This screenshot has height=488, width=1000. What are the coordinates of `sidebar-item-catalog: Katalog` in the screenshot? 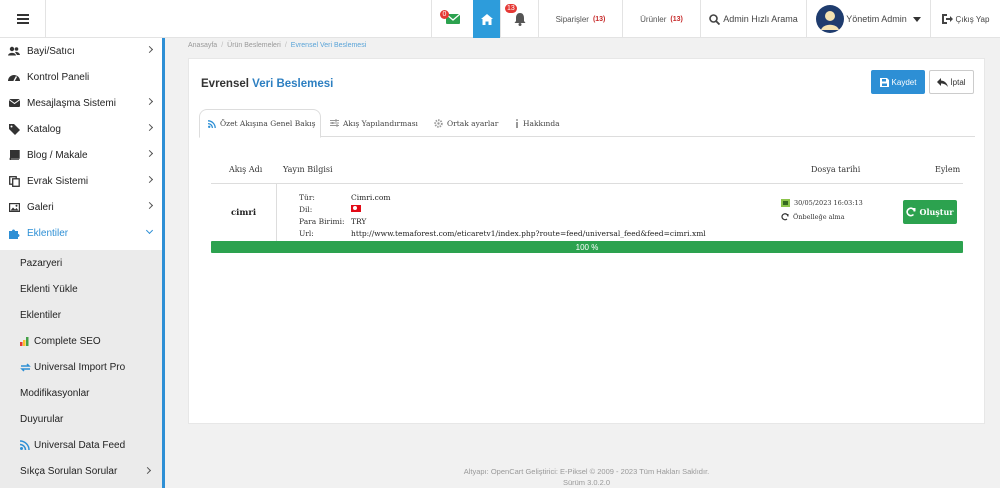 It's located at (81, 129).